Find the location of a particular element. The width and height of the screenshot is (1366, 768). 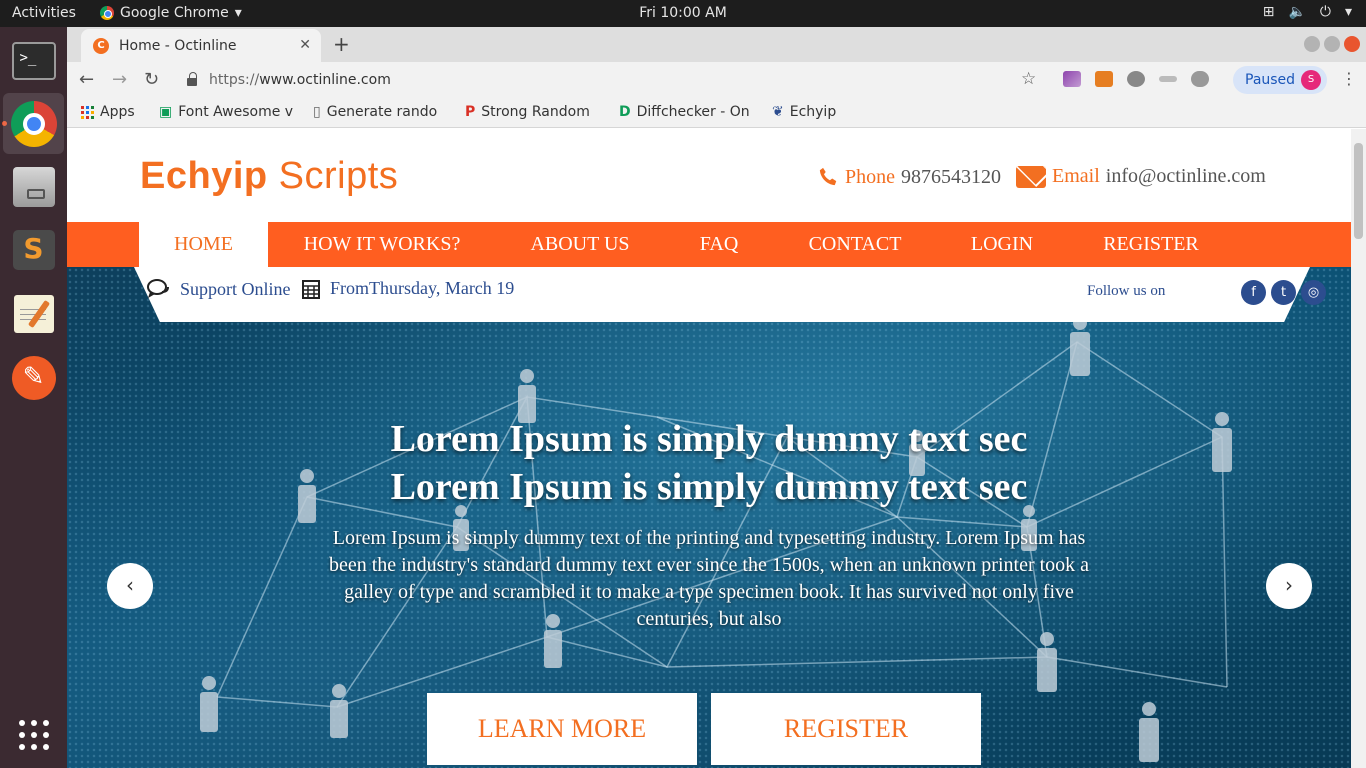

files-launcher is located at coordinates (33, 186).